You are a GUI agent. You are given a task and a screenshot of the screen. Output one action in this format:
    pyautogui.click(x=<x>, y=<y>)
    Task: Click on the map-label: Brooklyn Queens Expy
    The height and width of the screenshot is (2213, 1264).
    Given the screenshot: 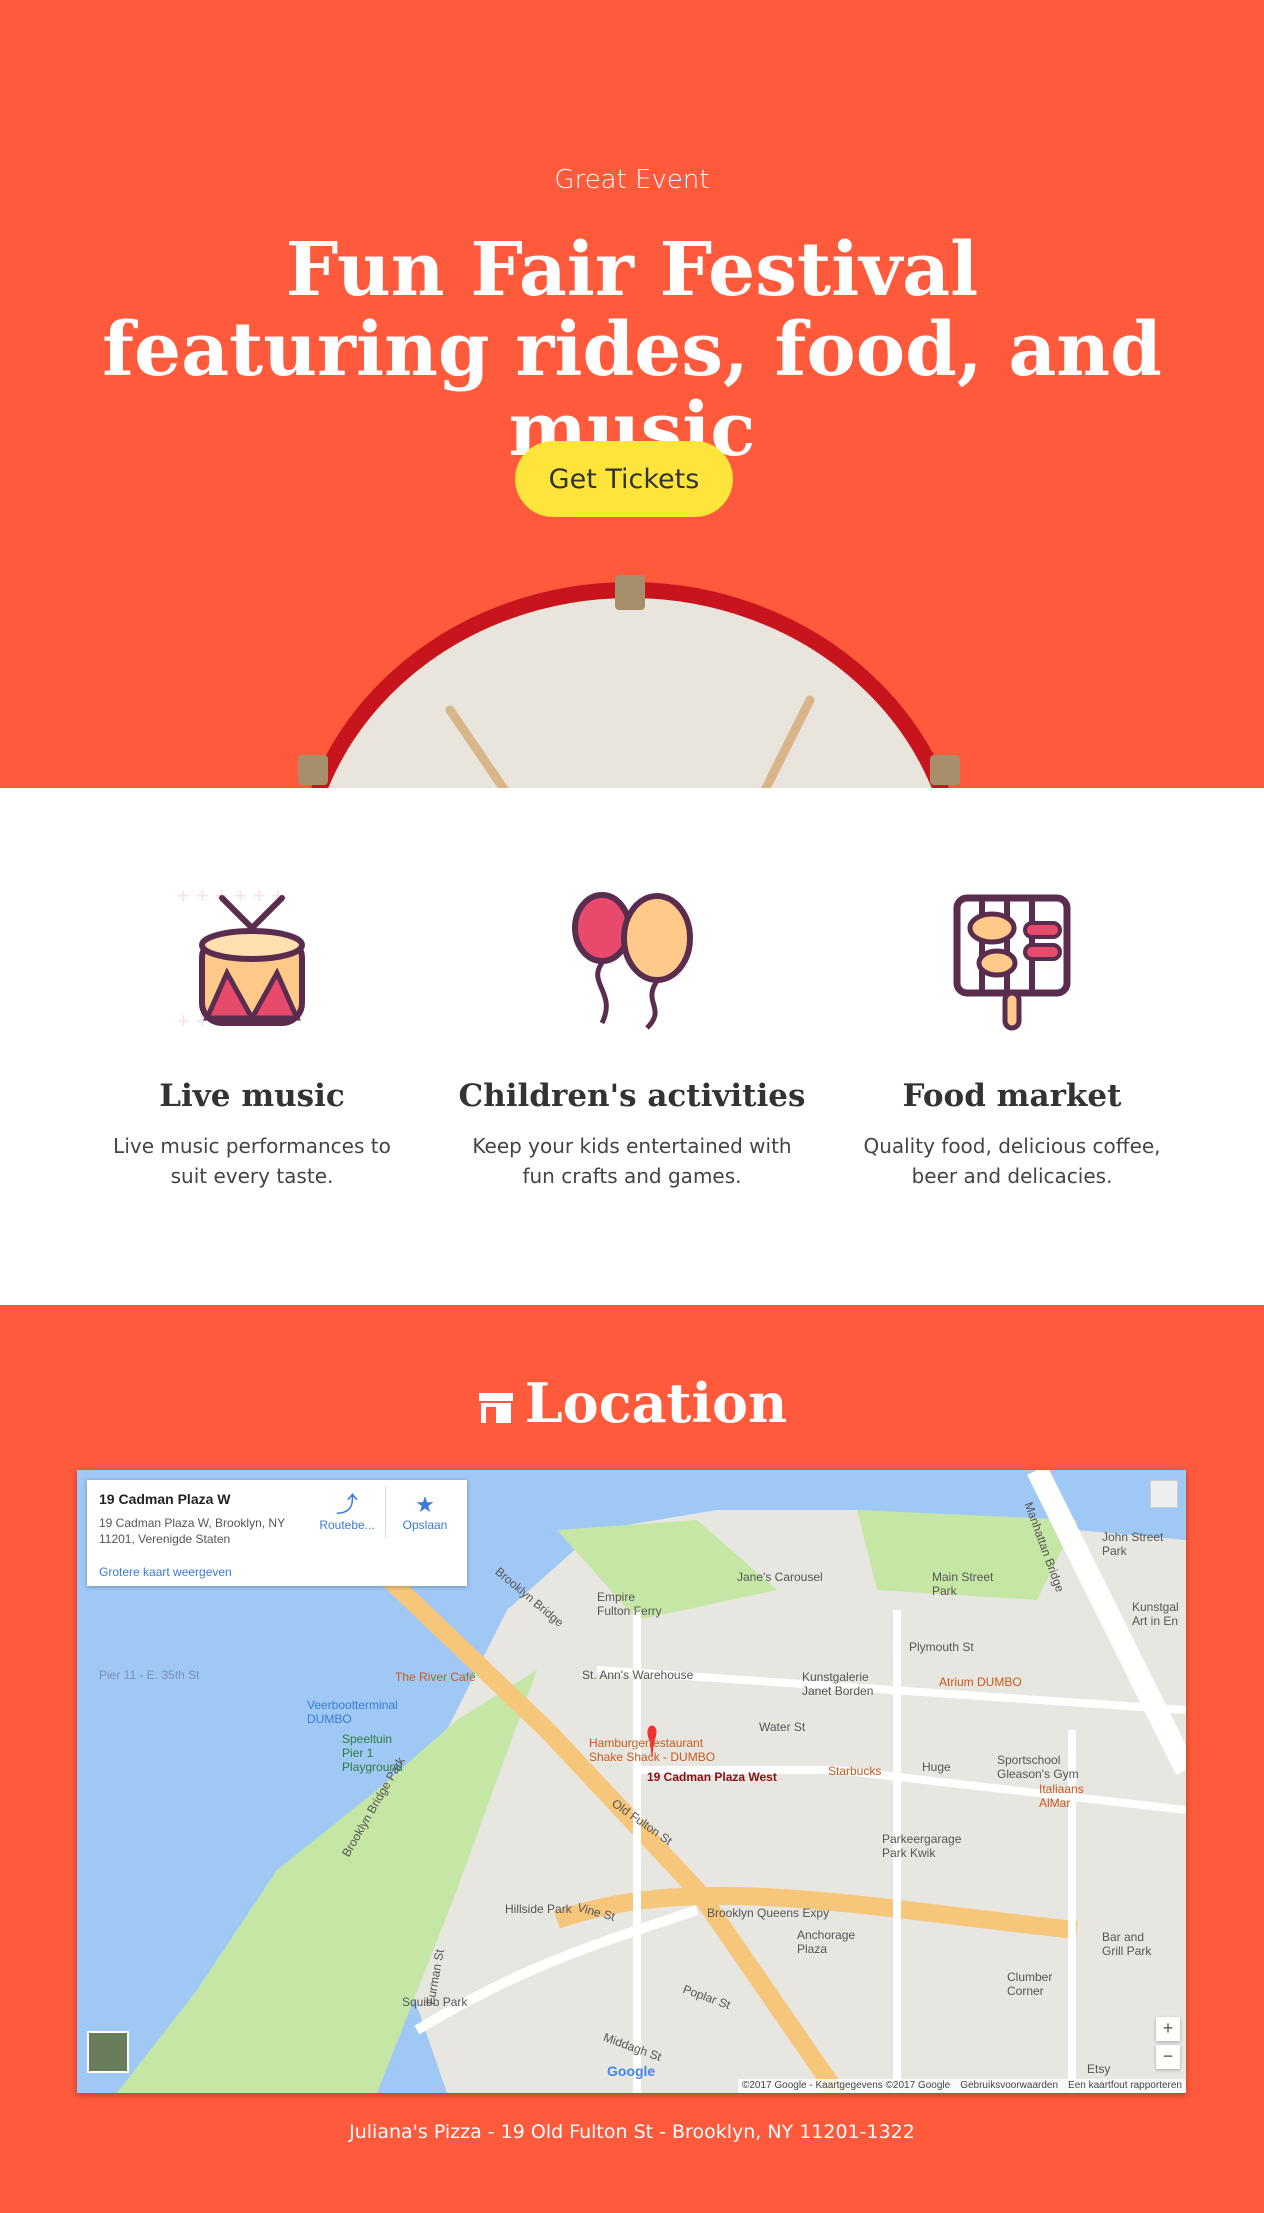 What is the action you would take?
    pyautogui.click(x=768, y=1913)
    